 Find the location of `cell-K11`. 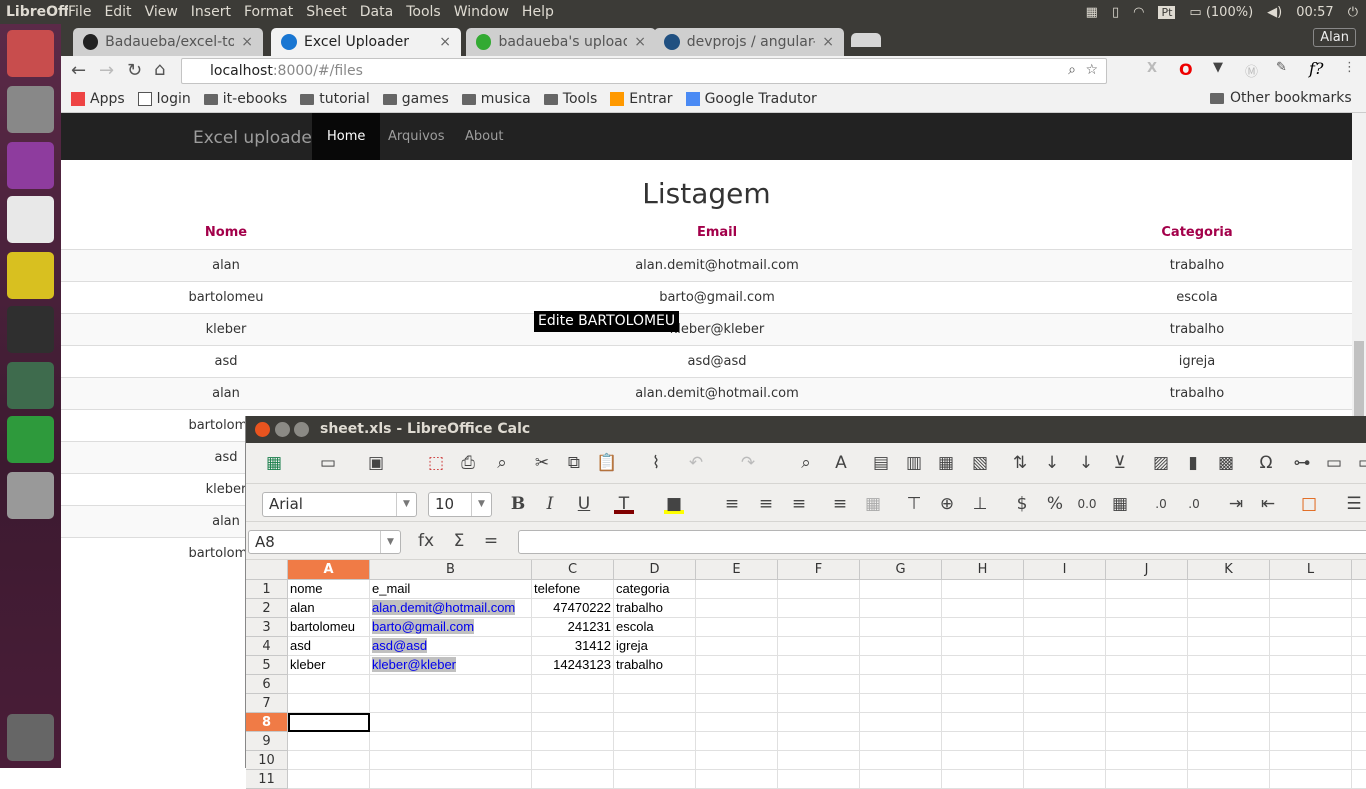

cell-K11 is located at coordinates (1229, 779).